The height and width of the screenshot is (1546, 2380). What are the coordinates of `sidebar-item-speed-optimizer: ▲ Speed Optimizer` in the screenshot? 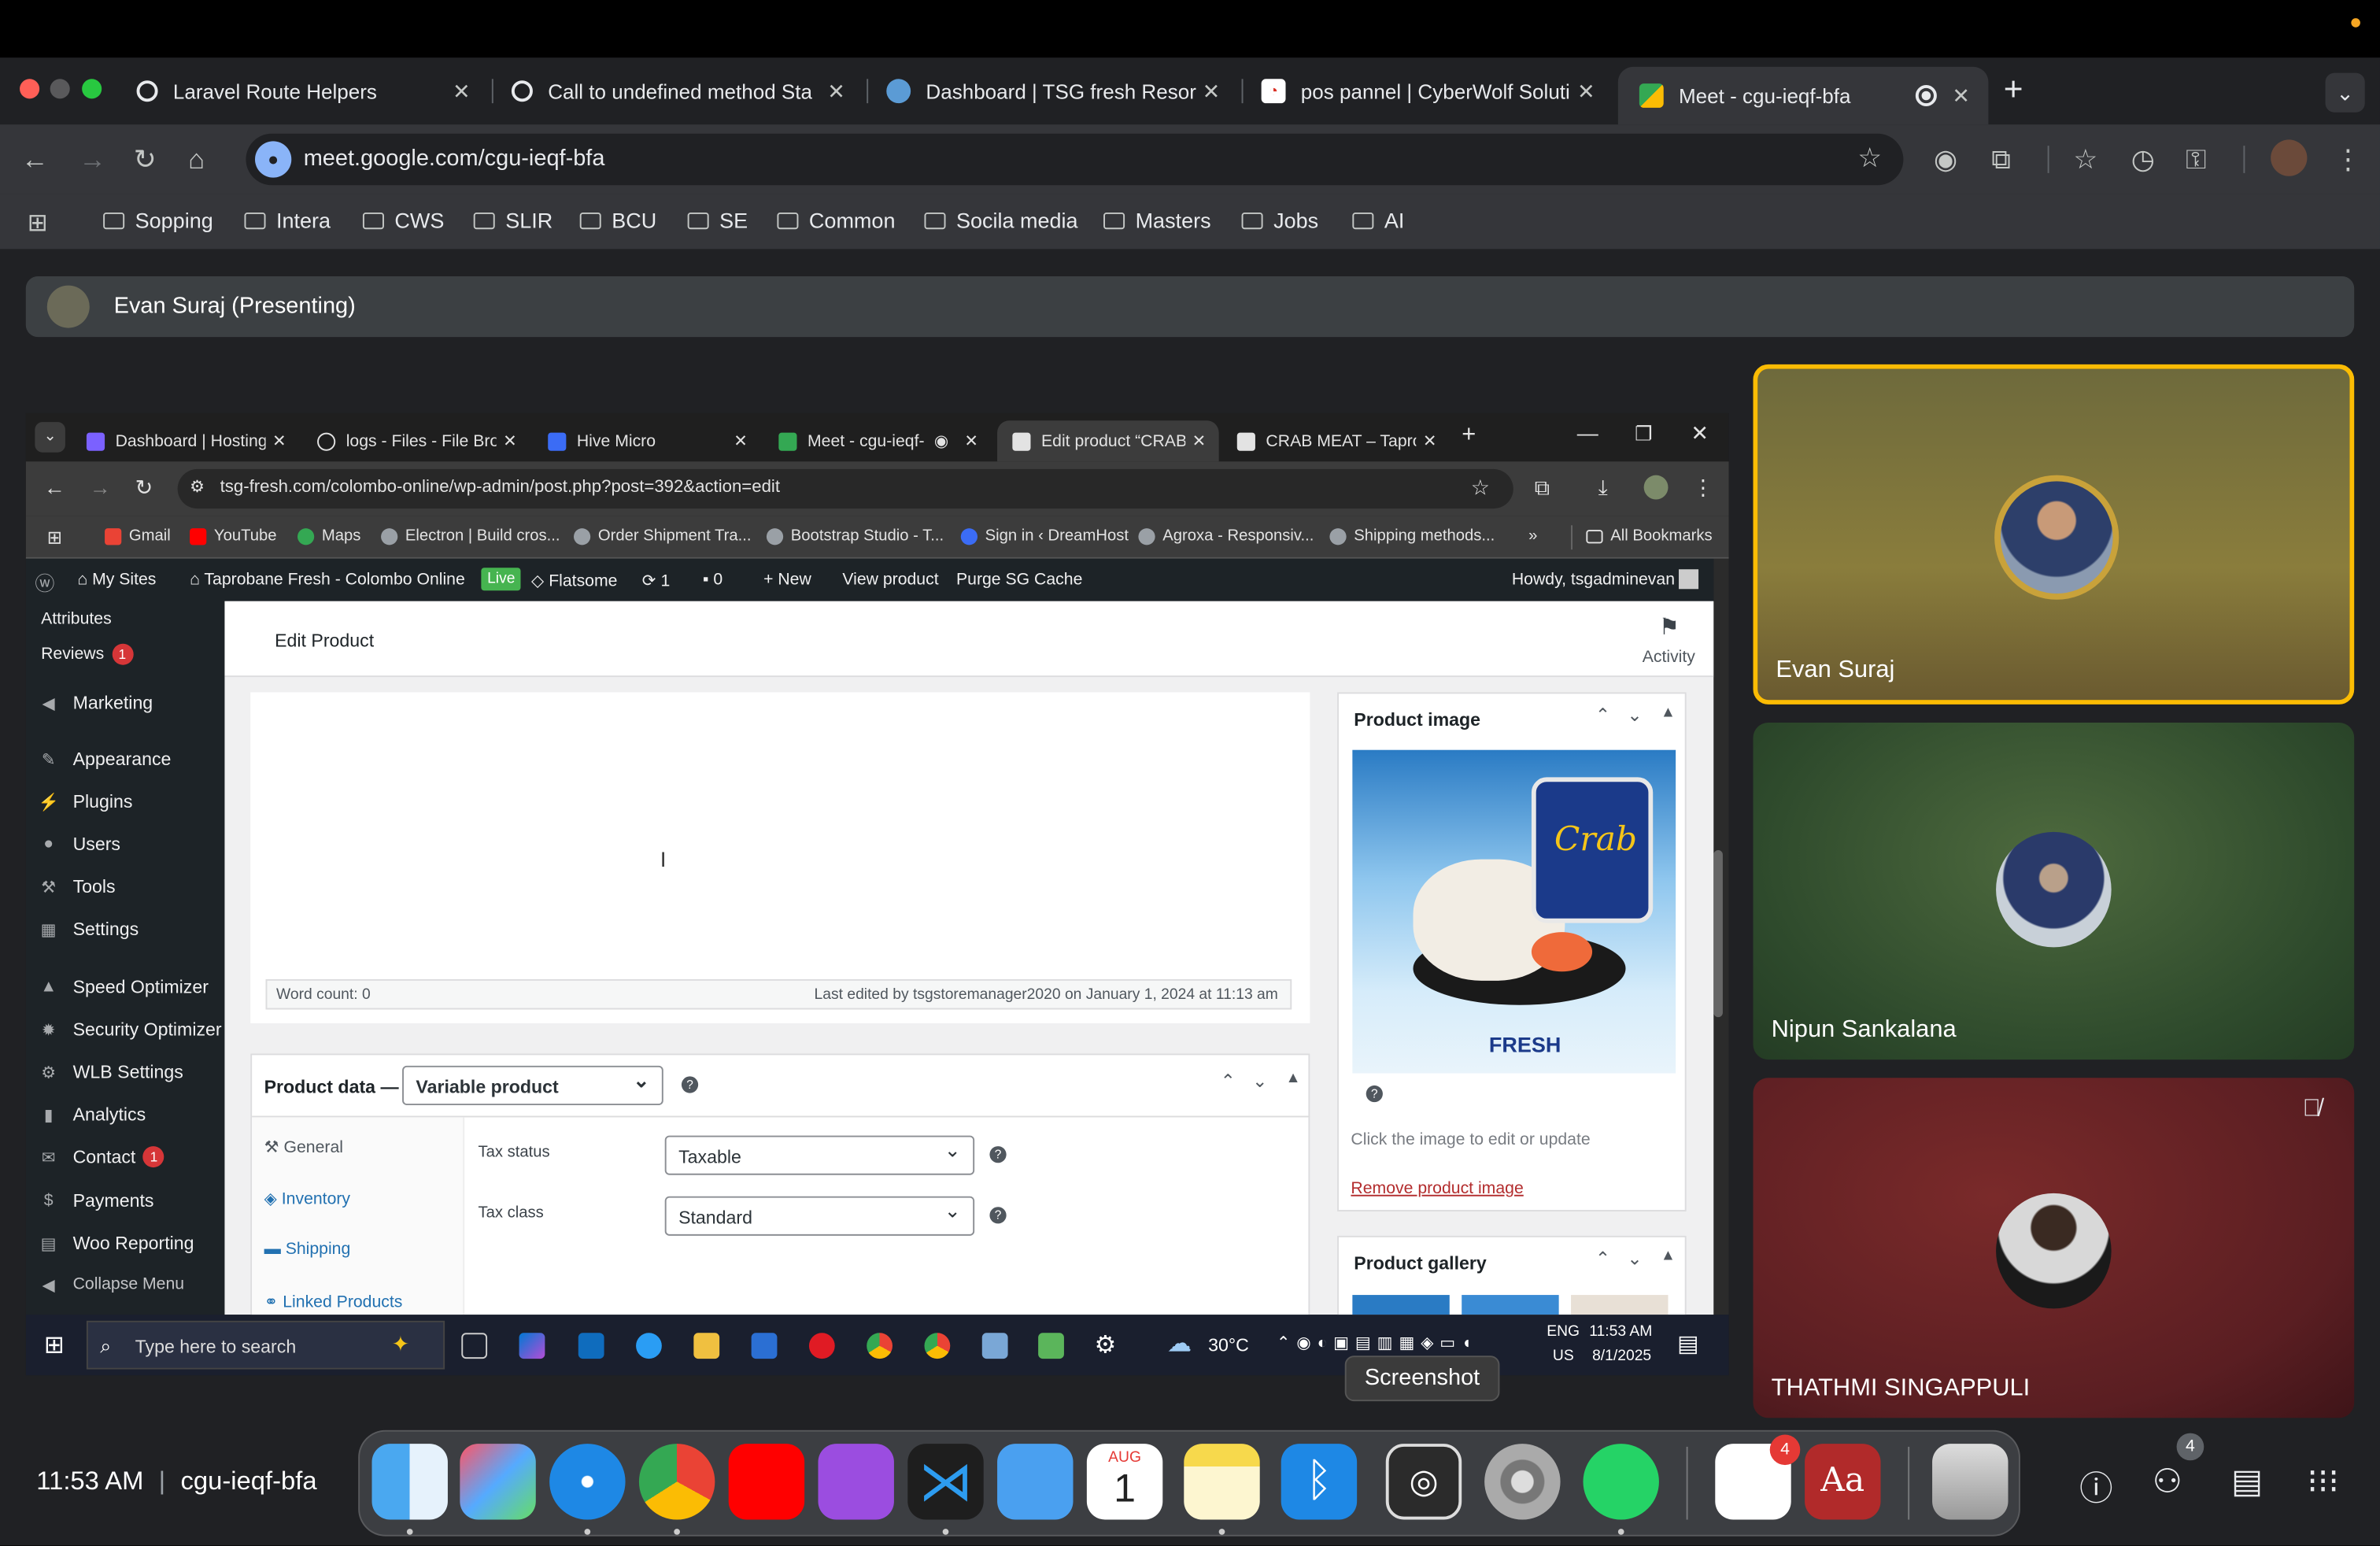 It's located at (123, 986).